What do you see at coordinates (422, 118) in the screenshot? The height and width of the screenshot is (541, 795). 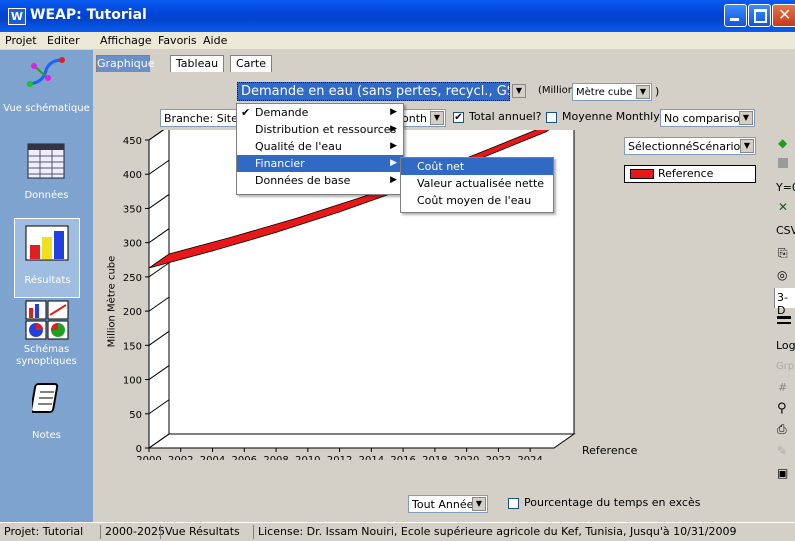 I see `month-select: onth ▼` at bounding box center [422, 118].